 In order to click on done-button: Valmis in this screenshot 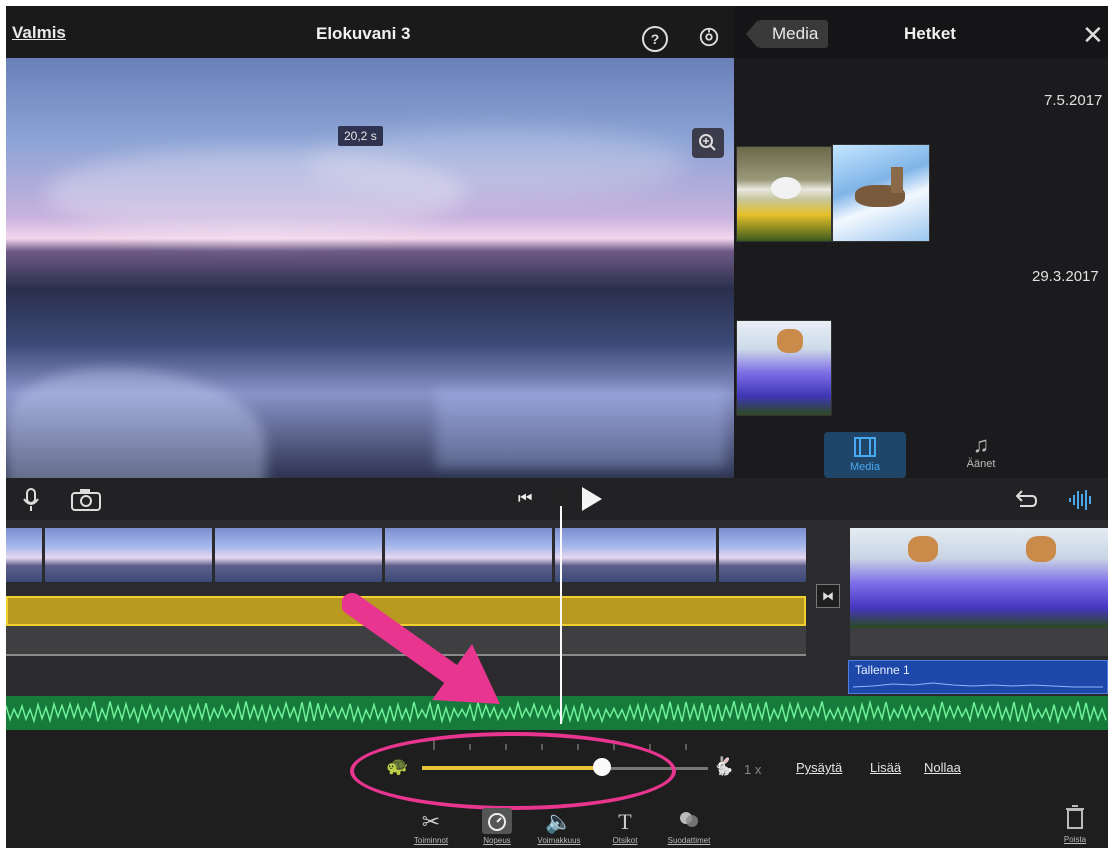, I will do `click(39, 33)`.